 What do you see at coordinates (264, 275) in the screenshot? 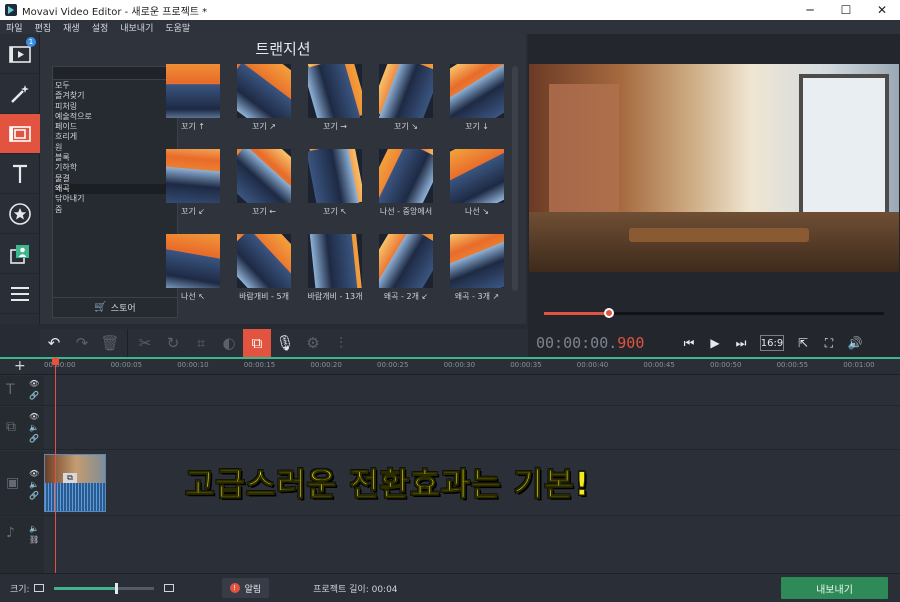
I see `transition-item: 바람개비 - 5개` at bounding box center [264, 275].